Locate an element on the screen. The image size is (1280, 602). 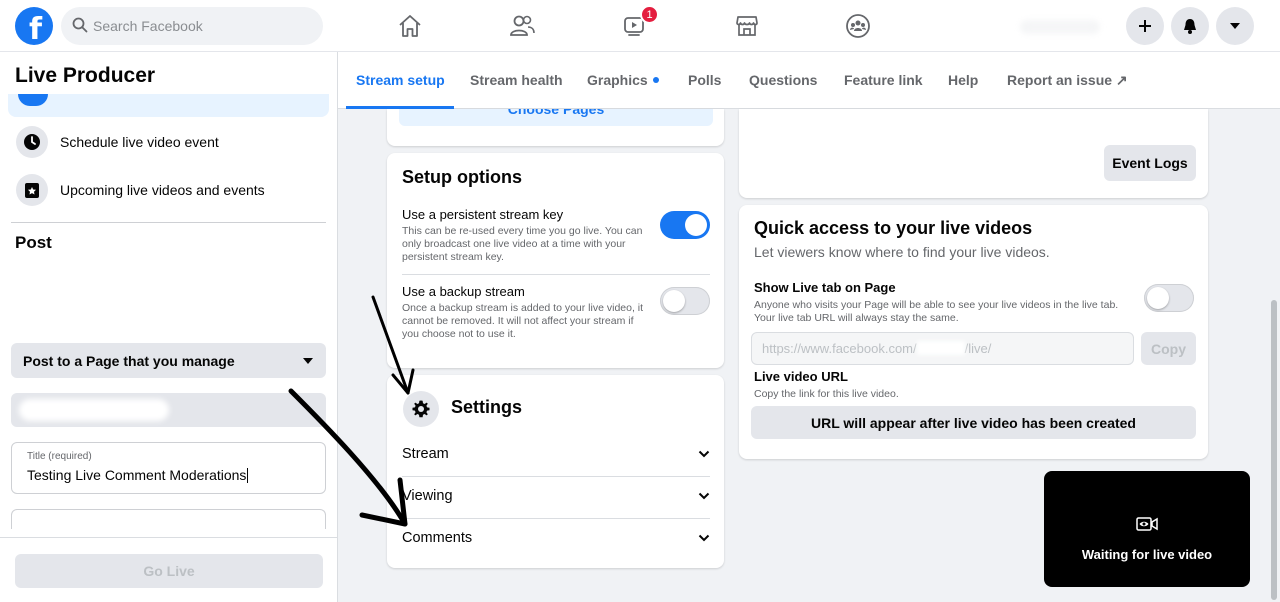
text-cursor is located at coordinates (248, 475).